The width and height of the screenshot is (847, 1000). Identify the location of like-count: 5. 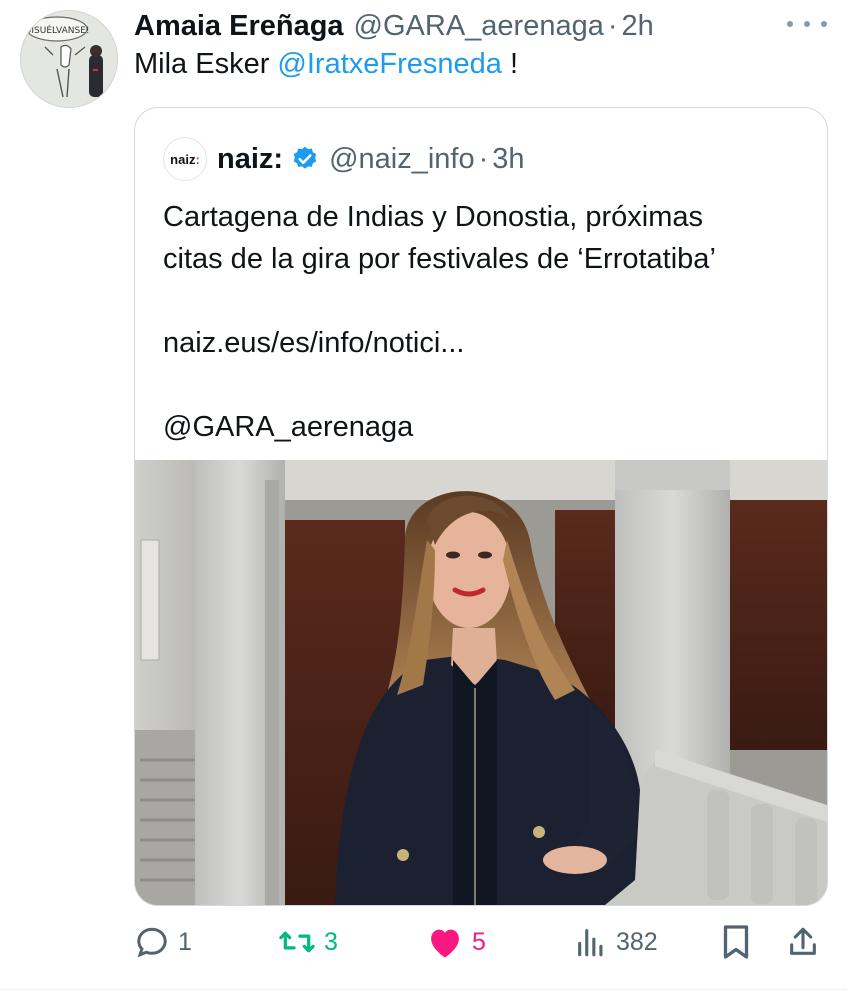
(479, 941).